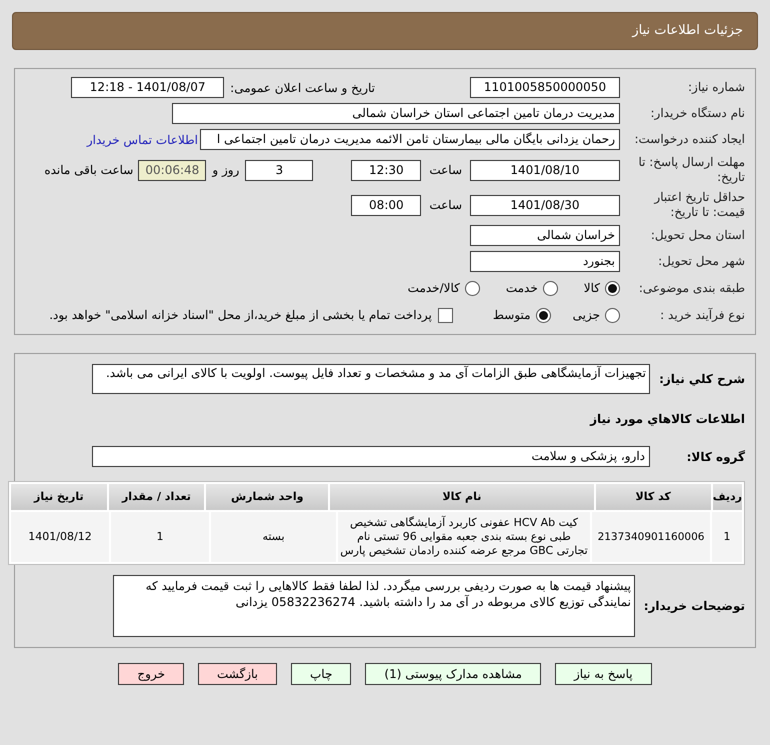  What do you see at coordinates (321, 674) in the screenshot?
I see `action-button: چاپ` at bounding box center [321, 674].